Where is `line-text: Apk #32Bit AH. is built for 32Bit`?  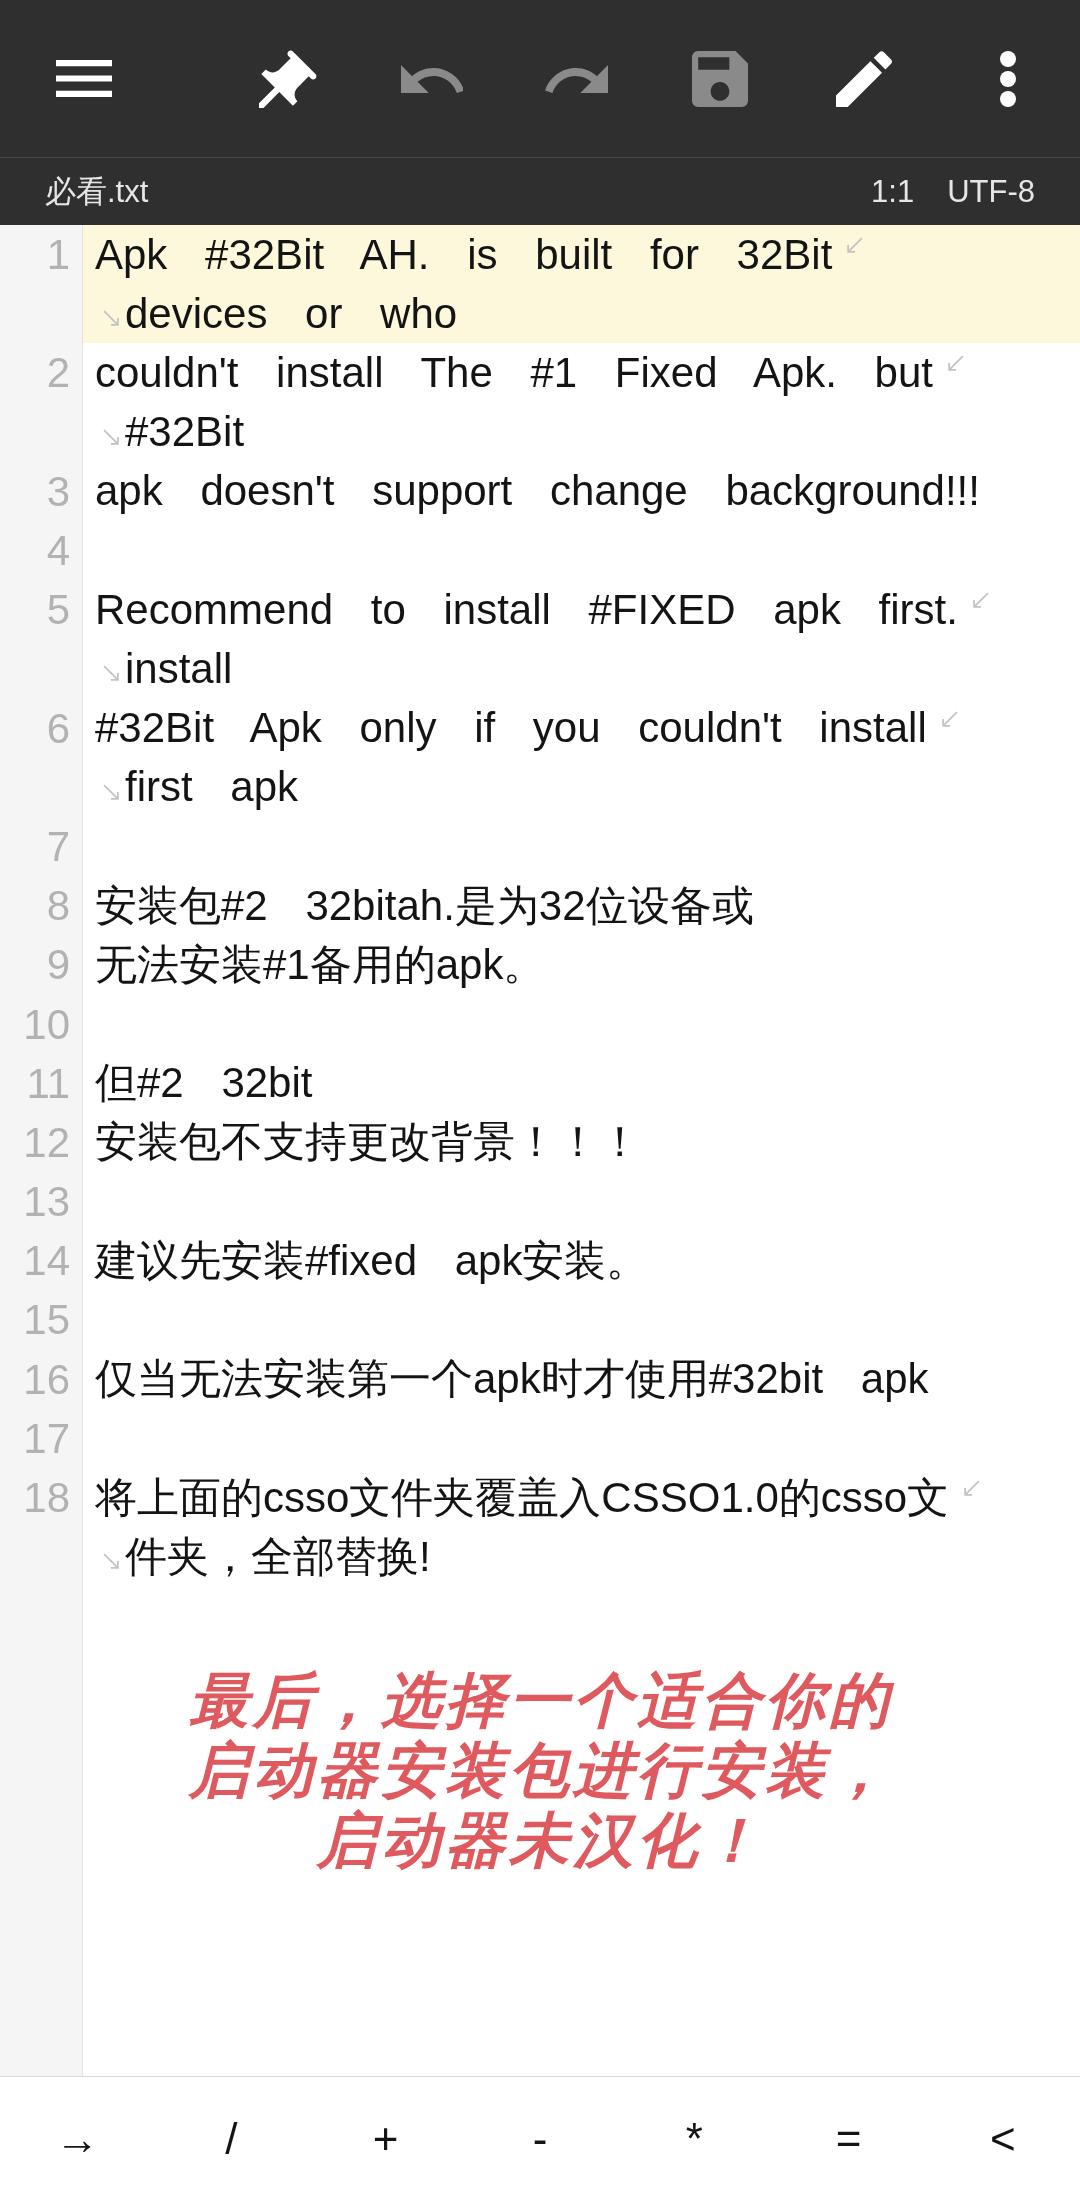 line-text: Apk #32Bit AH. is built for 32Bit is located at coordinates (464, 254).